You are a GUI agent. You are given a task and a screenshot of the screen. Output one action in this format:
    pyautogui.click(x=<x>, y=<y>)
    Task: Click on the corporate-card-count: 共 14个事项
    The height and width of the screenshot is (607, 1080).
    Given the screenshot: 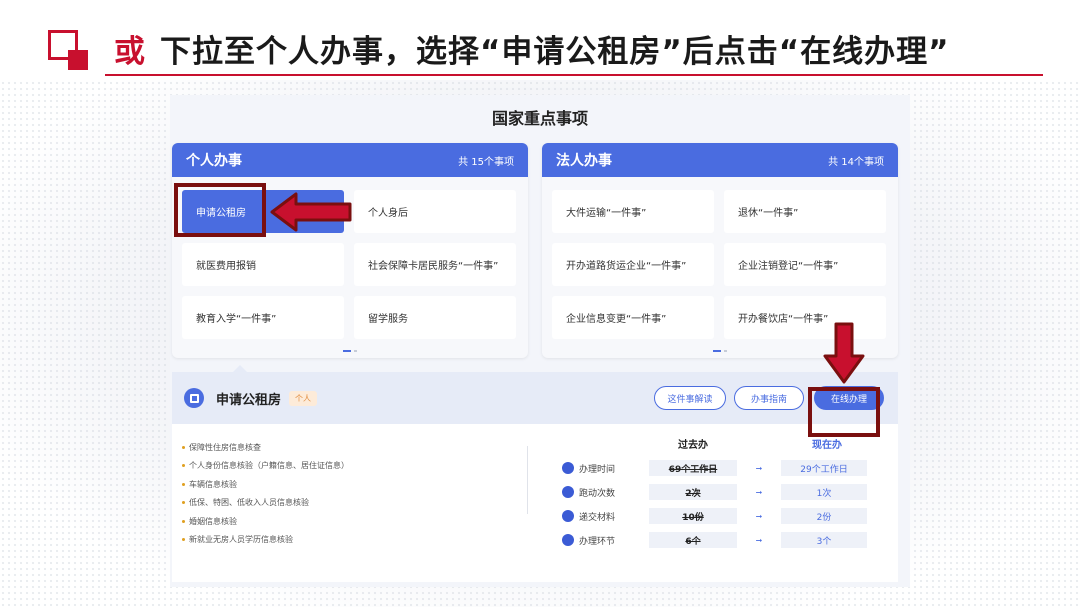 What is the action you would take?
    pyautogui.click(x=856, y=162)
    